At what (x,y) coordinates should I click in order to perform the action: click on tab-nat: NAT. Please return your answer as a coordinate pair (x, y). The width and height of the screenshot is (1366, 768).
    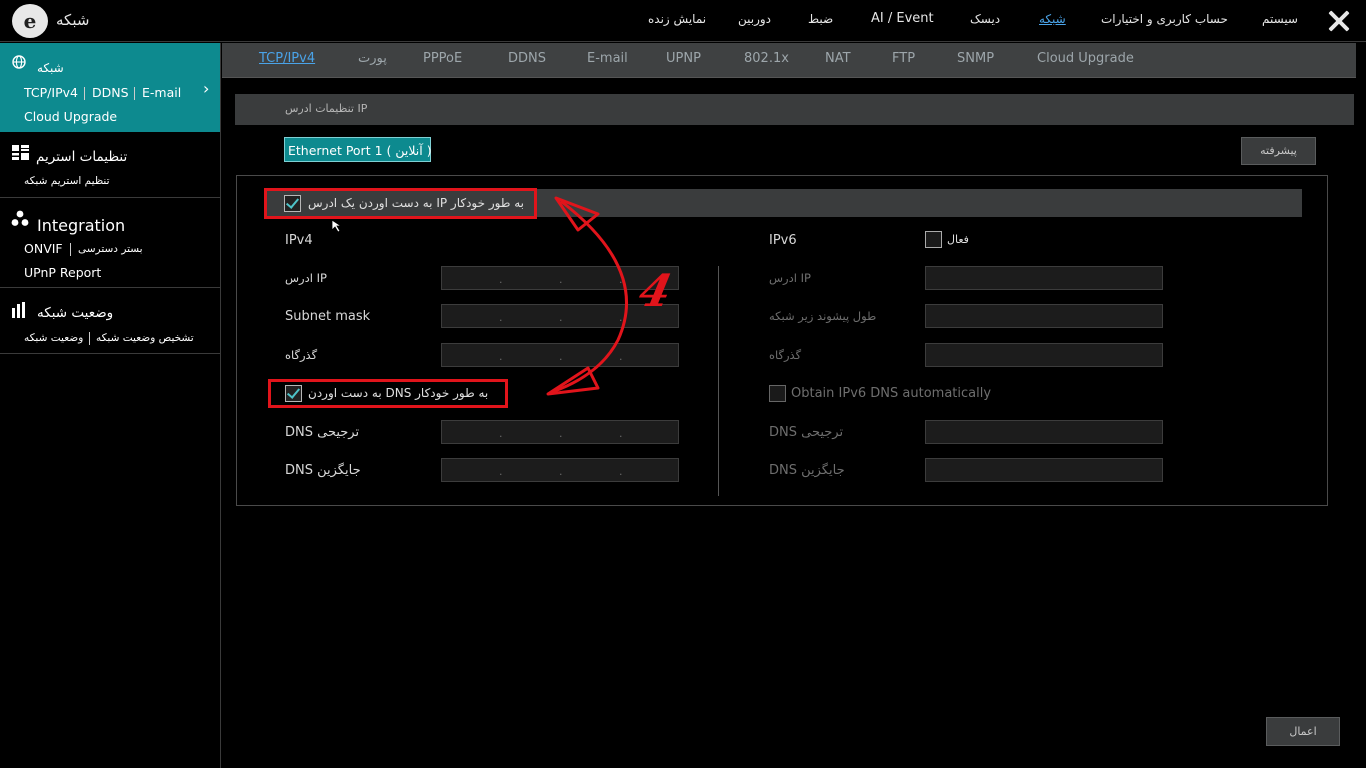
    Looking at the image, I should click on (838, 58).